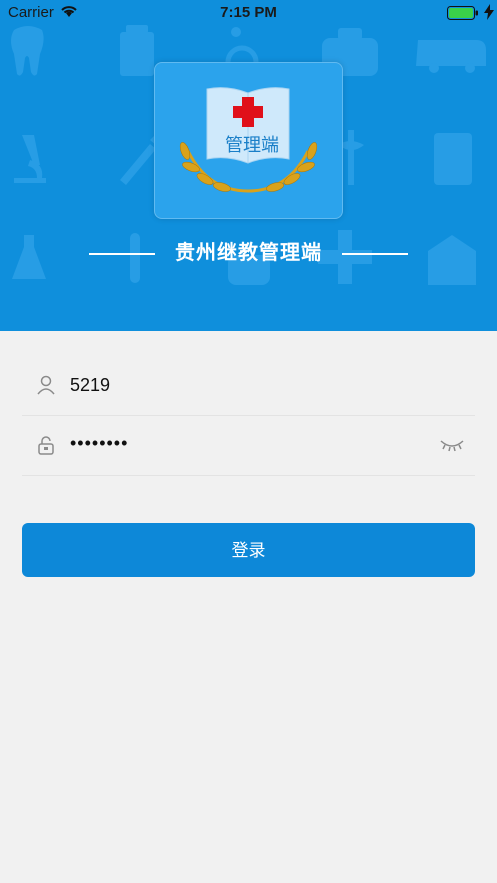  I want to click on username-value: 5219, so click(90, 385).